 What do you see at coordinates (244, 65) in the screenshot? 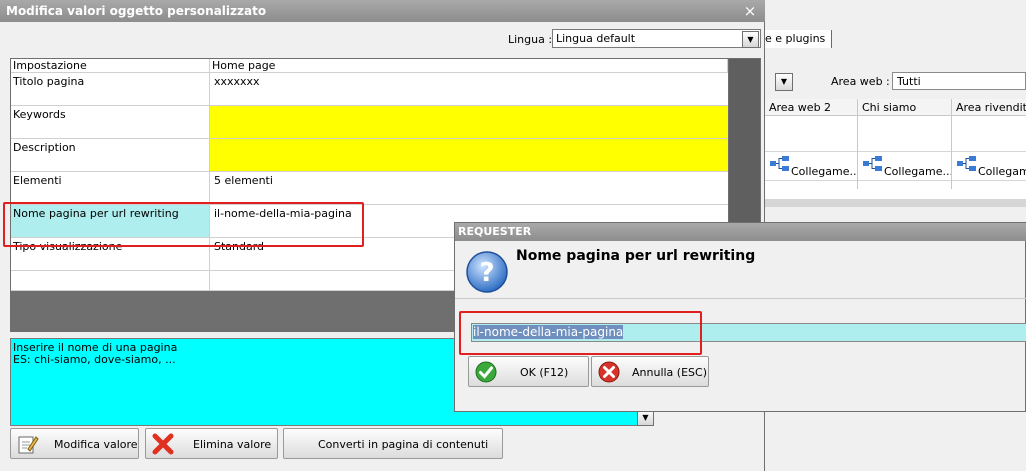
I see `column-header-label: Home page` at bounding box center [244, 65].